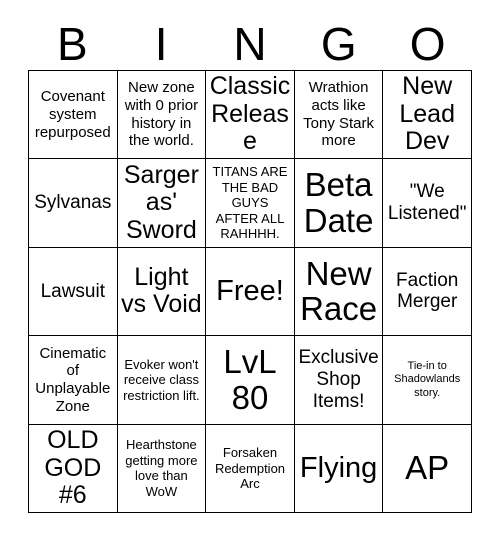 This screenshot has height=544, width=500. I want to click on bingo-cell-r4-c4: Exclusive Shop Items!, so click(339, 380).